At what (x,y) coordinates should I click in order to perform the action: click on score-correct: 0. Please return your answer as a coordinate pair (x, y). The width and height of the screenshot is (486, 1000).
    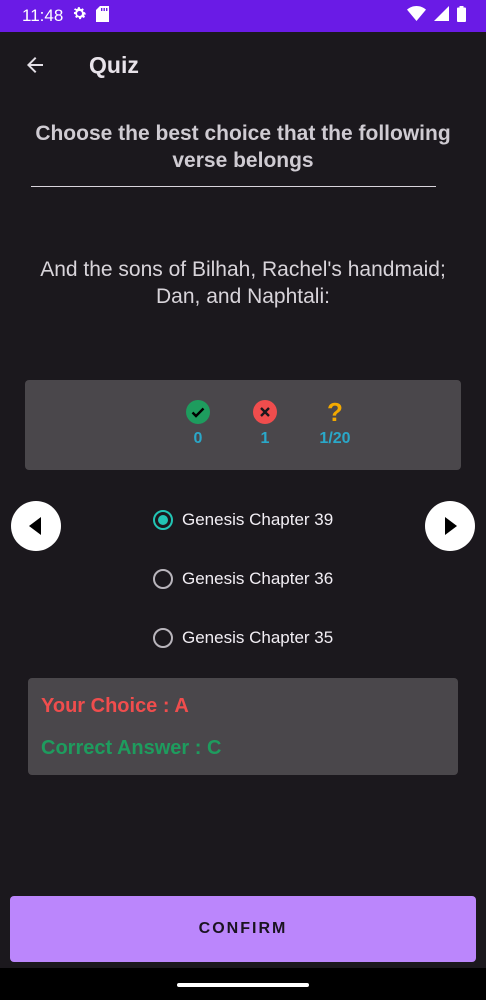
    Looking at the image, I should click on (198, 424).